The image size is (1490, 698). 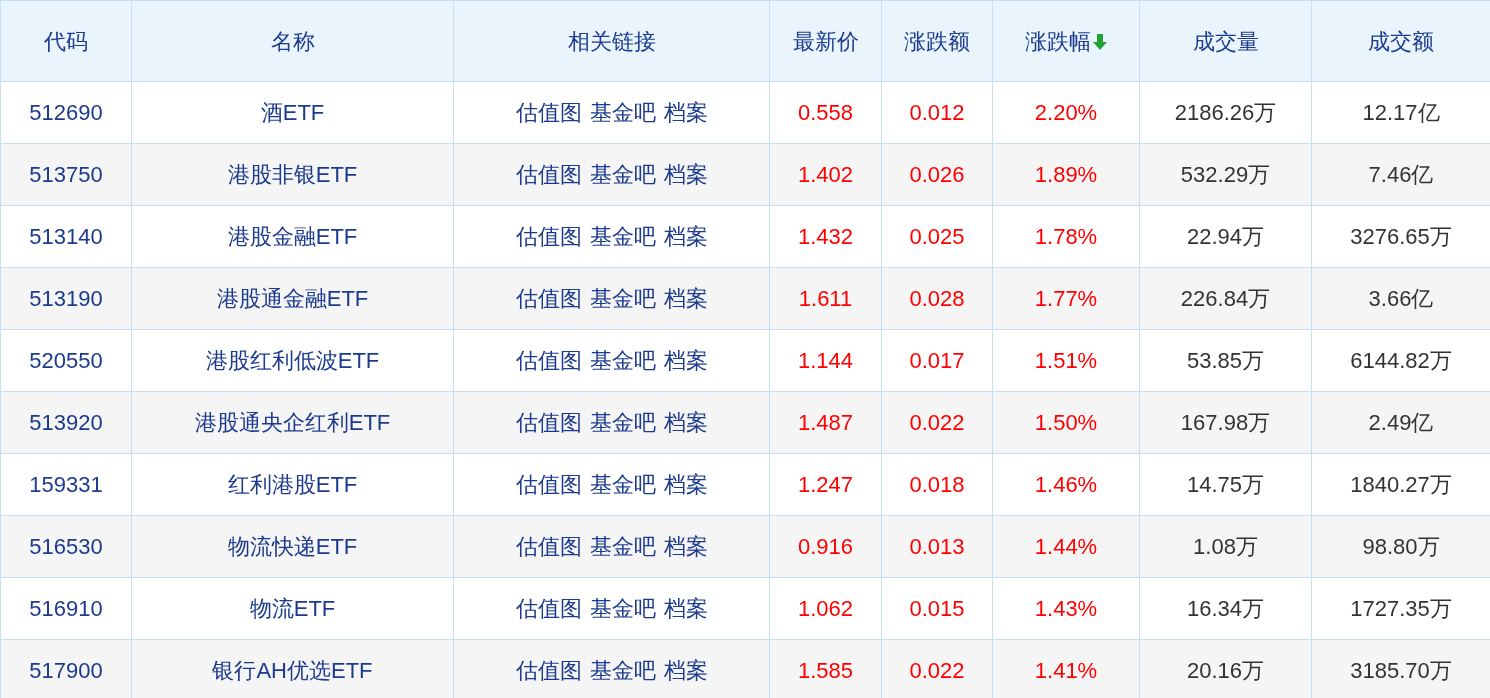 I want to click on change-cell: 0.015, so click(x=937, y=608).